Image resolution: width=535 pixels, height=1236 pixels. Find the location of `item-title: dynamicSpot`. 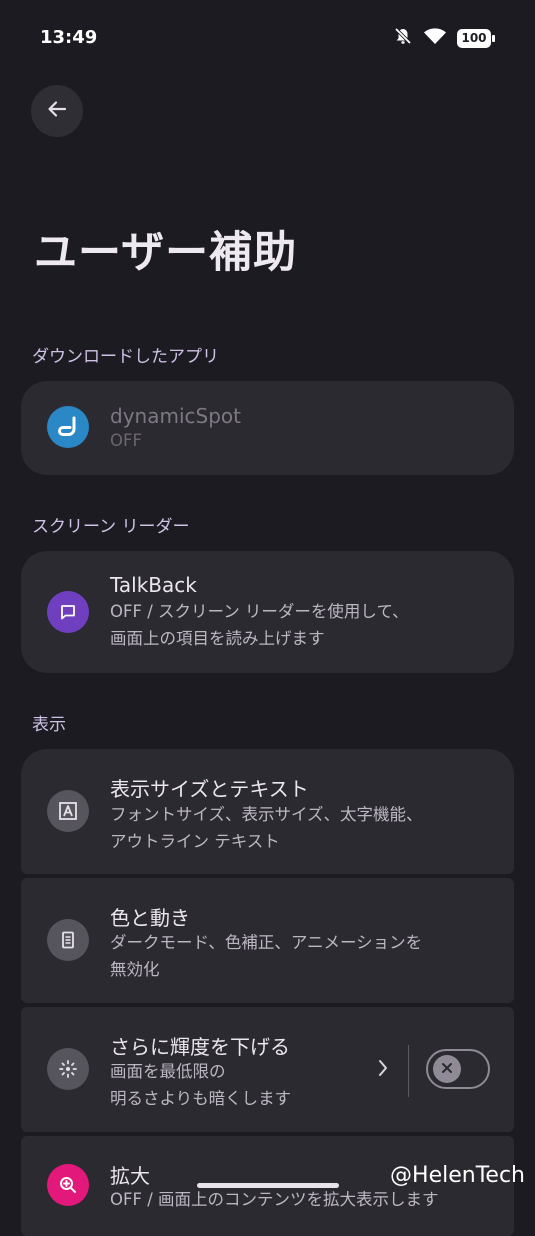

item-title: dynamicSpot is located at coordinates (175, 416).